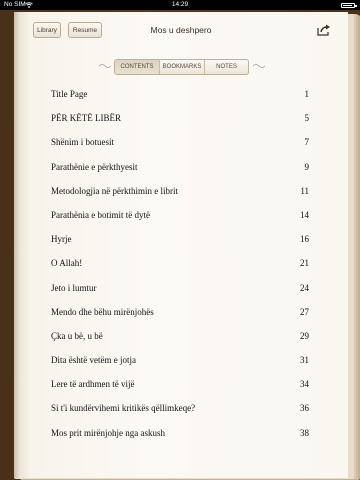 The height and width of the screenshot is (480, 360). I want to click on toc-item: O Allah! 21, so click(180, 263).